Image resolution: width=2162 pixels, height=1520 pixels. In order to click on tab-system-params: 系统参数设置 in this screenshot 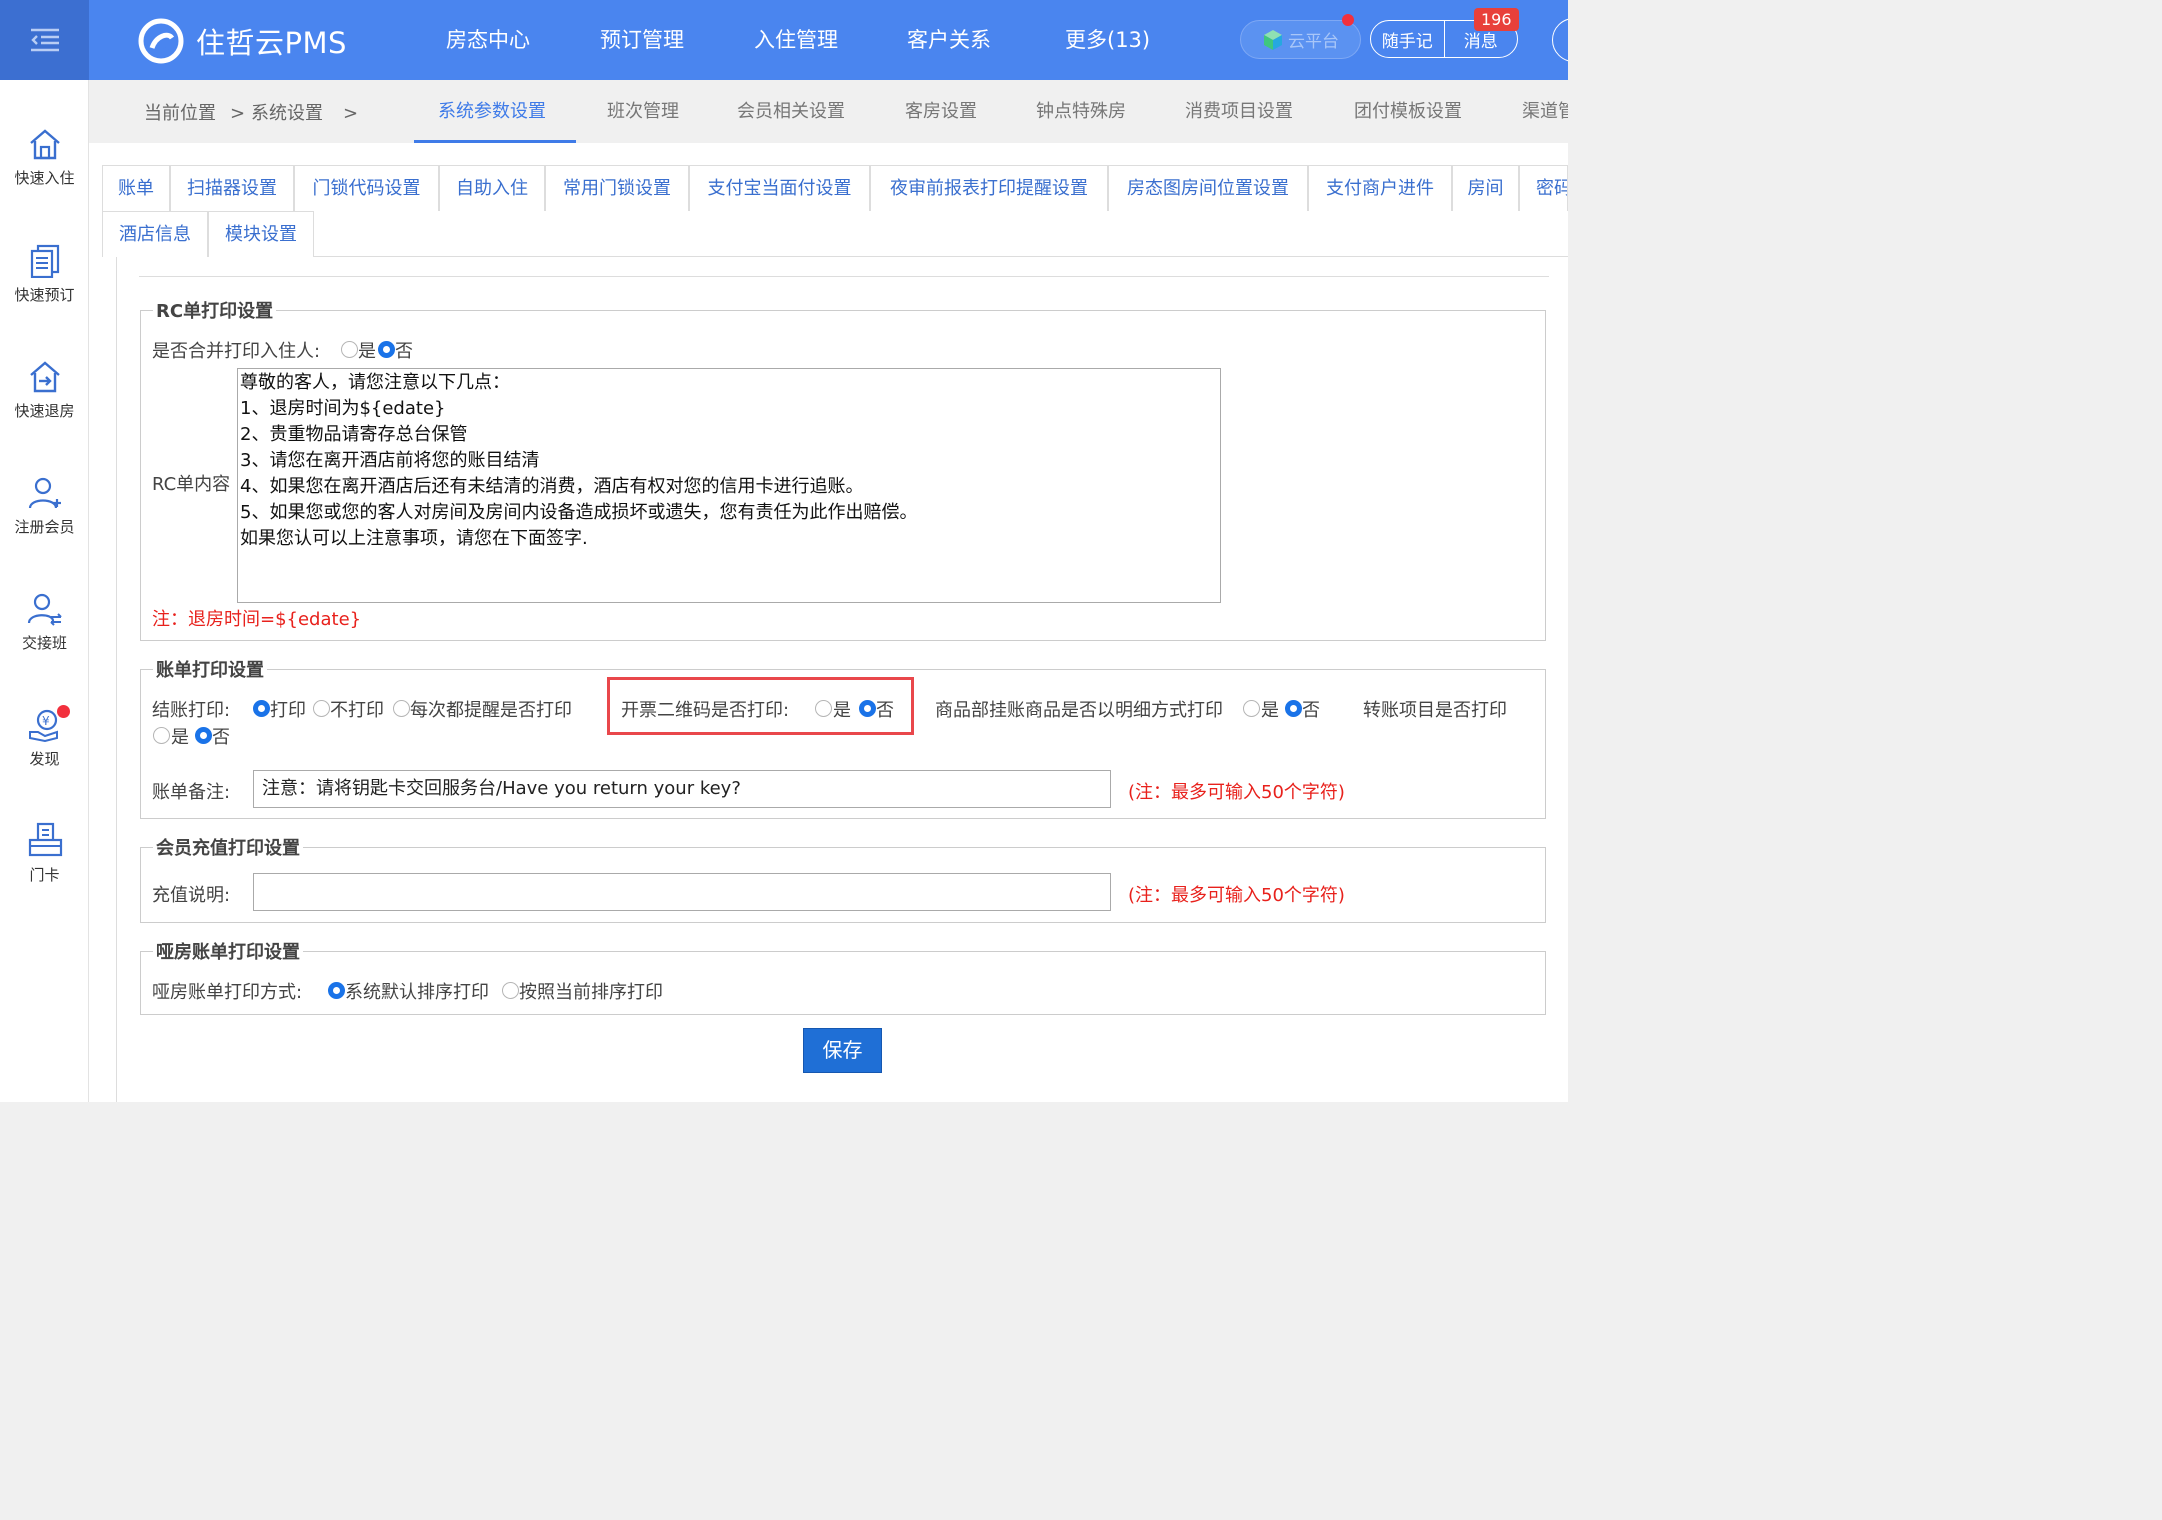, I will do `click(492, 111)`.